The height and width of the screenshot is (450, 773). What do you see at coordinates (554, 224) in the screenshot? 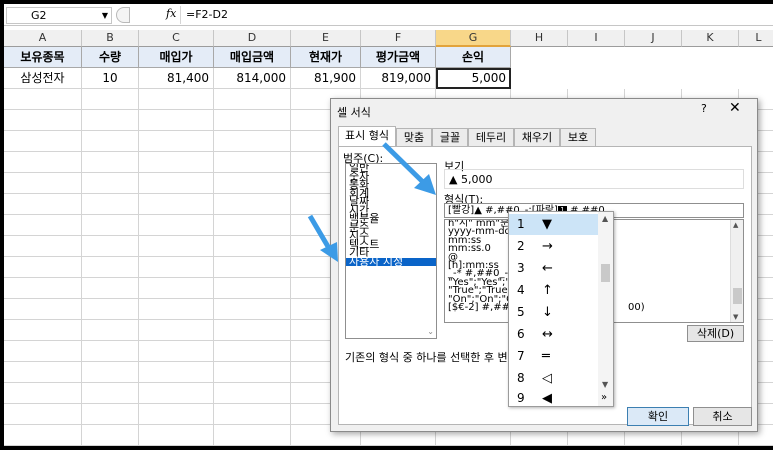
I see `symbol-option: 1 ▼` at bounding box center [554, 224].